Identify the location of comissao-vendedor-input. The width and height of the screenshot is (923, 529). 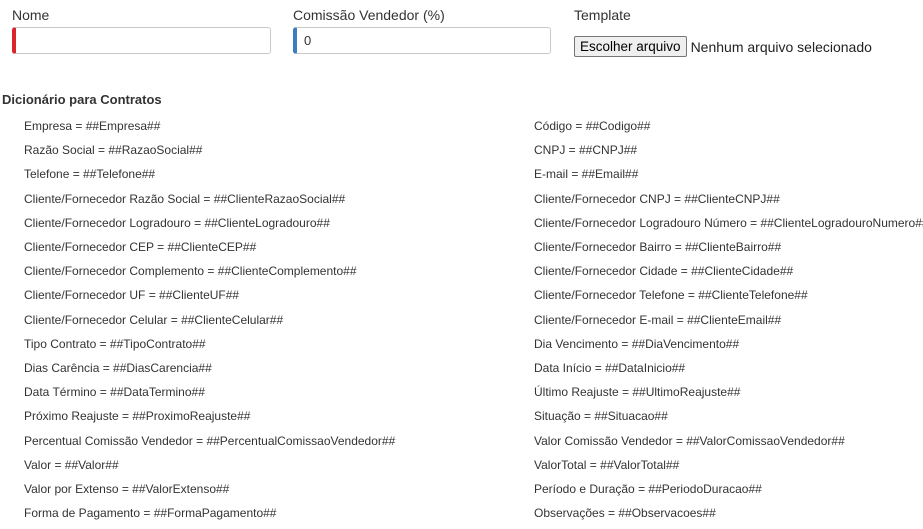
(422, 40).